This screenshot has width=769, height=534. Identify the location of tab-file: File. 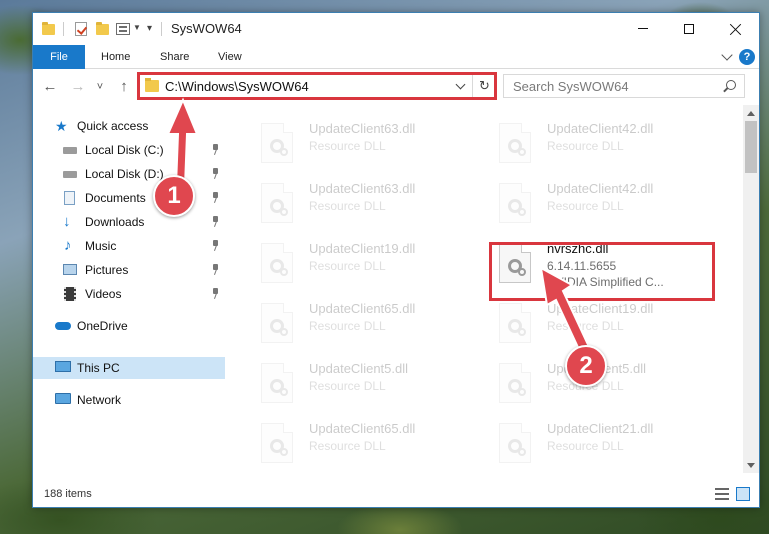
(59, 57).